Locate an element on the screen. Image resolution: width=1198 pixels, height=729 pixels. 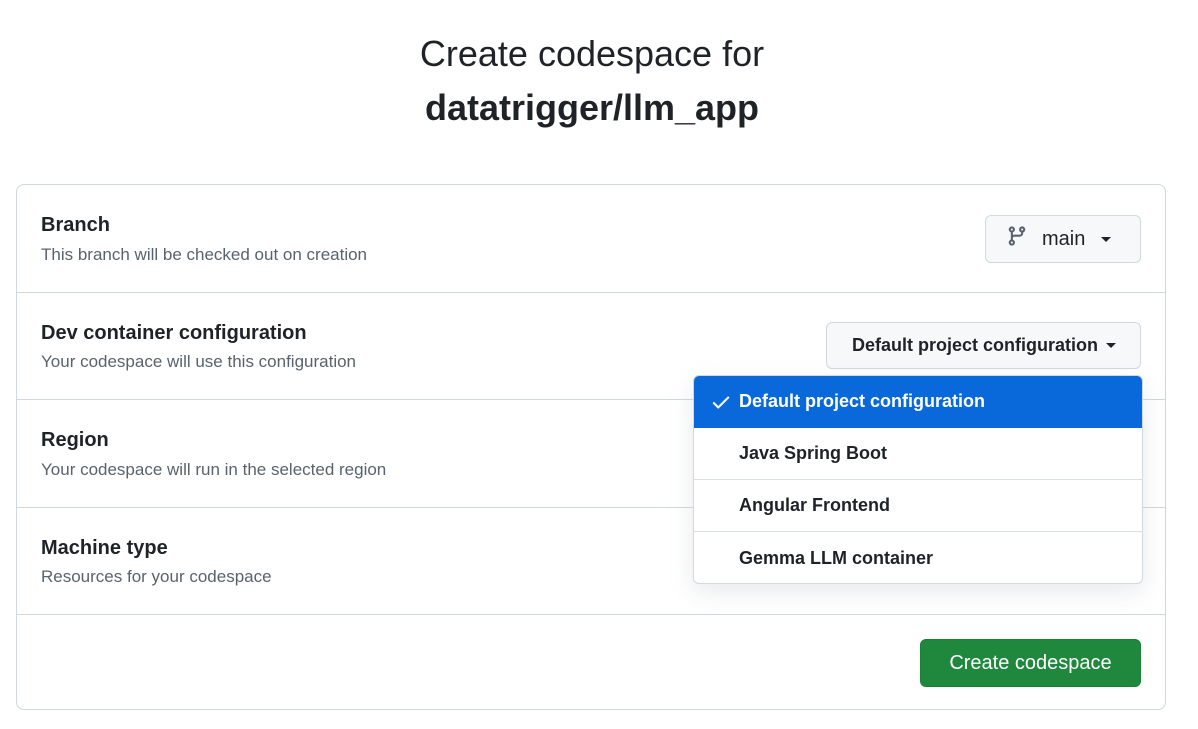
menu-item-label: Angular Frontend is located at coordinates (814, 505).